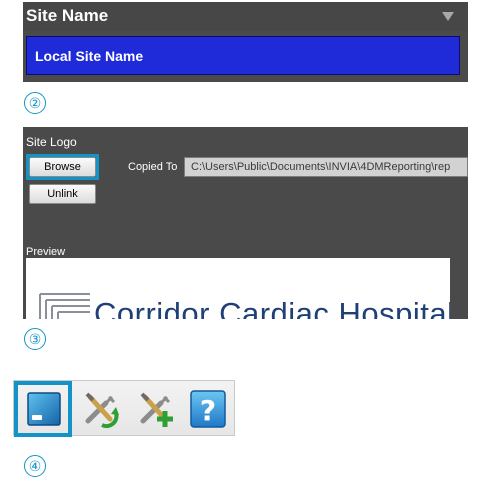  I want to click on logo-preview: Corridor Cardiac Hospital, so click(238, 288).